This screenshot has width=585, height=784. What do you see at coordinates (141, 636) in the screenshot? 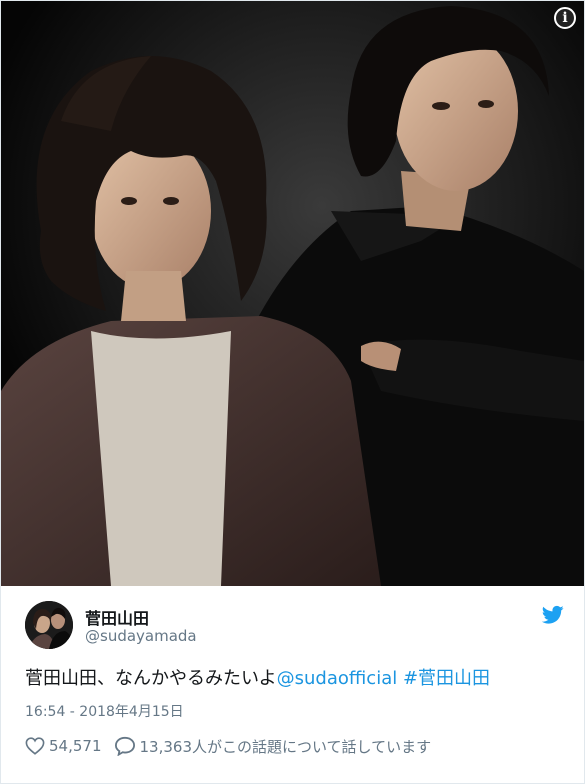
I see `user-handle: @sudayamada` at bounding box center [141, 636].